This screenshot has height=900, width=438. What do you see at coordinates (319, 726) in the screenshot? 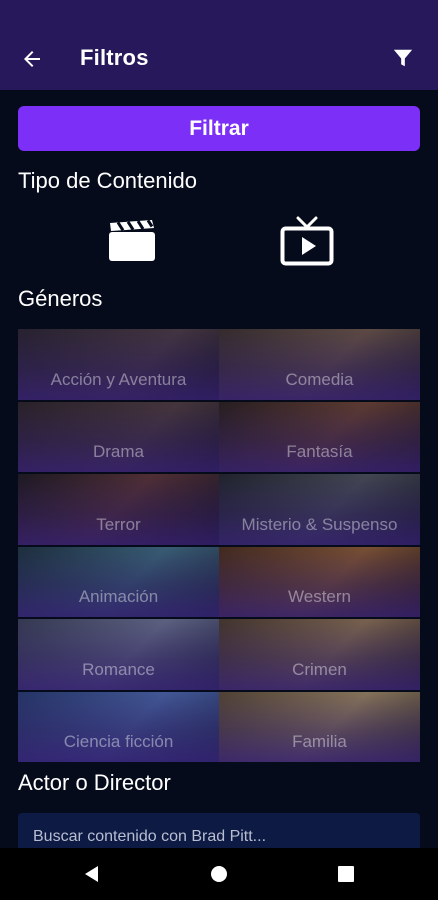
I see `genre-tile-familia: Familia` at bounding box center [319, 726].